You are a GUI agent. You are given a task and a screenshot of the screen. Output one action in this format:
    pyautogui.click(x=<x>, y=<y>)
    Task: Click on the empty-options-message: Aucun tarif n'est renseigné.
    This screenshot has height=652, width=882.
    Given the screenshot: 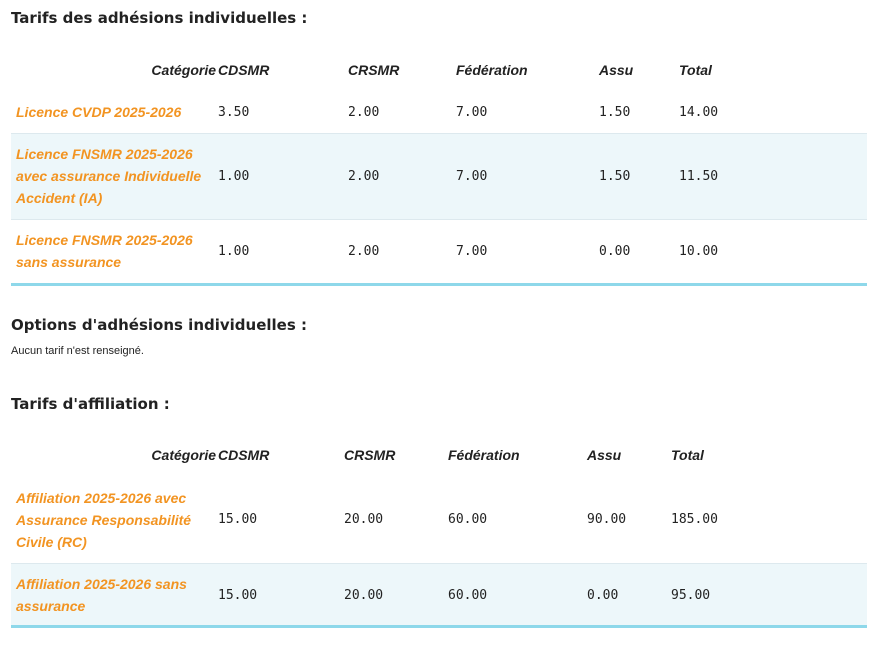 What is the action you would take?
    pyautogui.click(x=77, y=351)
    